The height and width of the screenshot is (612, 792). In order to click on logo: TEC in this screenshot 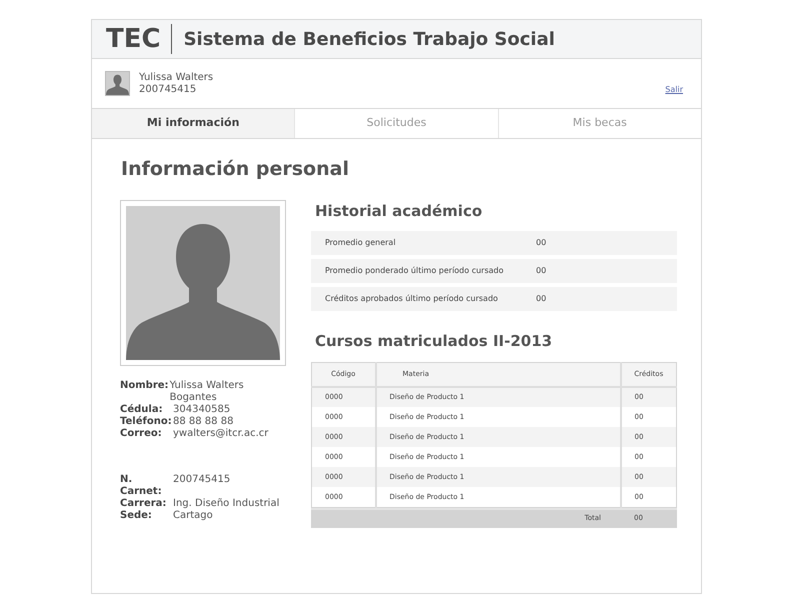, I will do `click(139, 39)`.